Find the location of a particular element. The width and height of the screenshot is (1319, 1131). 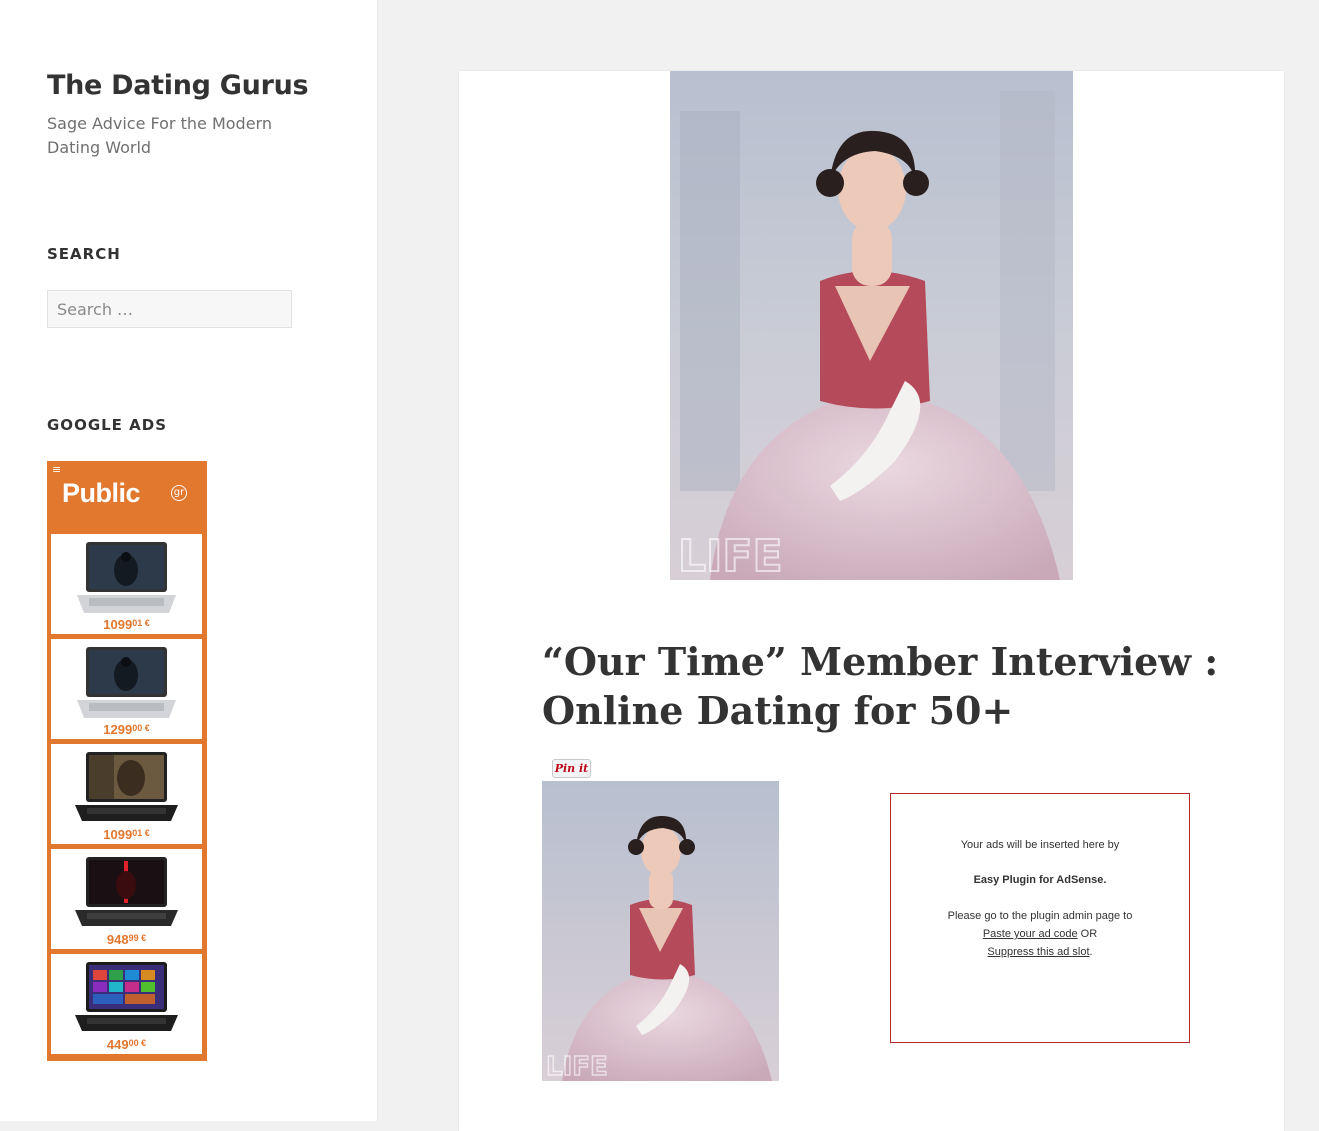

site-description: Sage Advice For the Modern Dating World is located at coordinates (159, 135).